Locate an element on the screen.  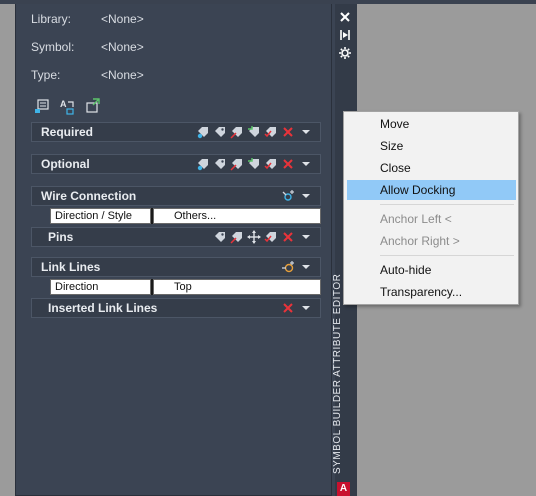
inserted-link-lines-actions is located at coordinates (300, 308).